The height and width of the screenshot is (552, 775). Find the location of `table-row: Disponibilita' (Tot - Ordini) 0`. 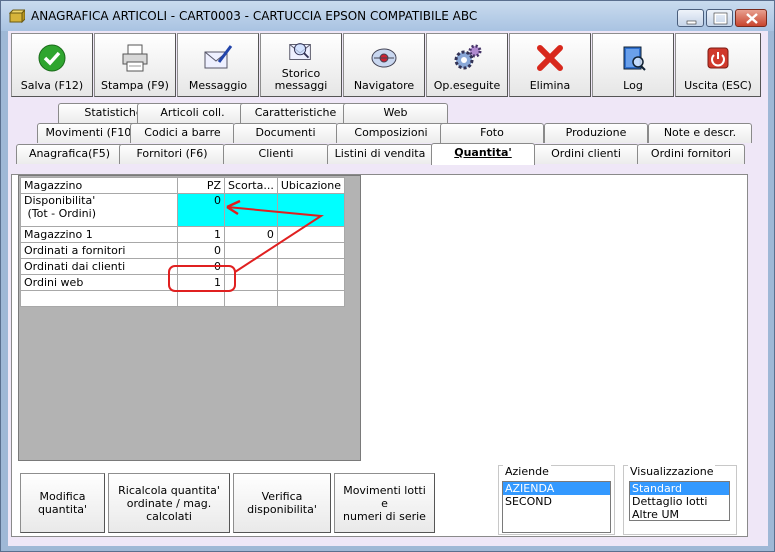

table-row: Disponibilita' (Tot - Ordini) 0 is located at coordinates (183, 210).